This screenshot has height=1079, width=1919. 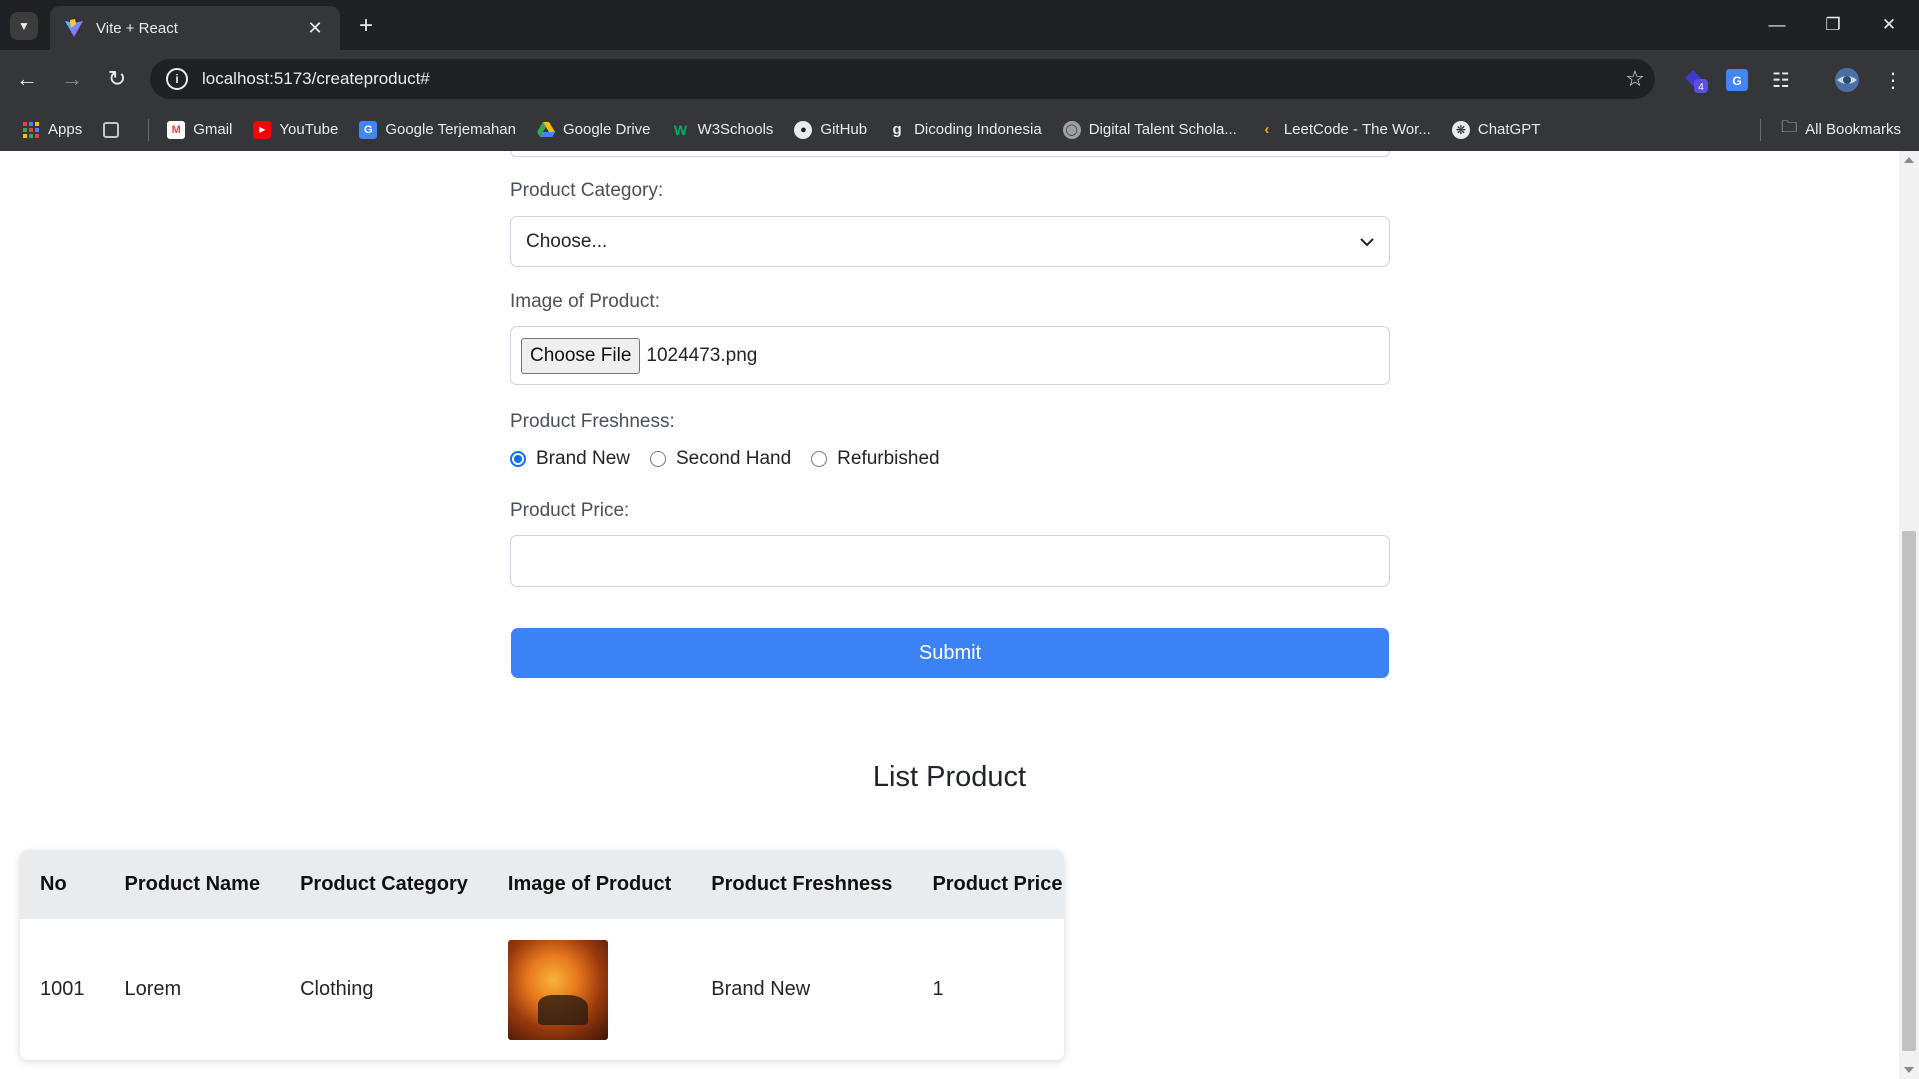 What do you see at coordinates (950, 355) in the screenshot?
I see `image-file-input: Choose File 1024473.png` at bounding box center [950, 355].